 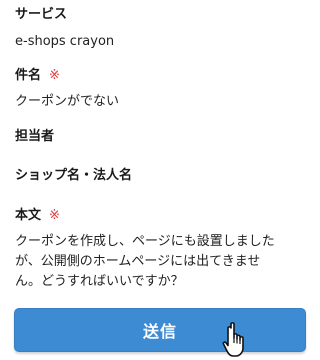 I want to click on subject-label: 件名 ※, so click(x=37, y=76).